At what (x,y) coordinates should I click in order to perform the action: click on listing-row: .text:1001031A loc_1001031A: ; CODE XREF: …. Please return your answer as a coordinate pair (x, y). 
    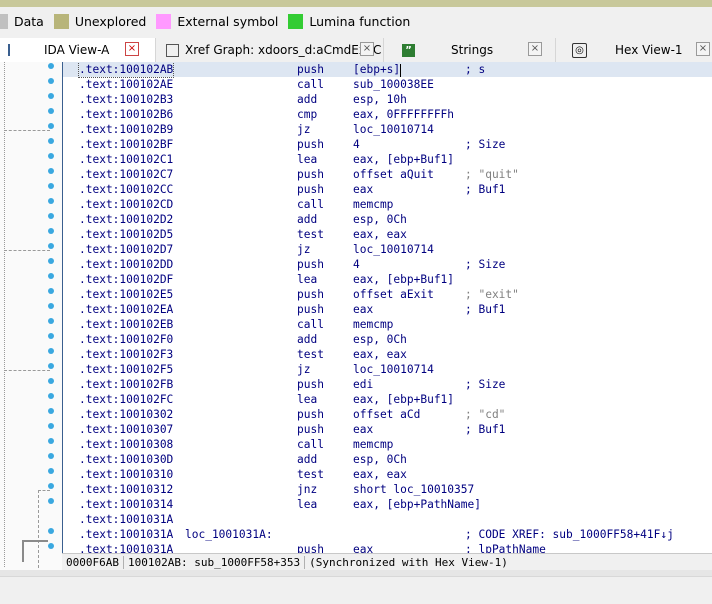
    Looking at the image, I should click on (387, 534).